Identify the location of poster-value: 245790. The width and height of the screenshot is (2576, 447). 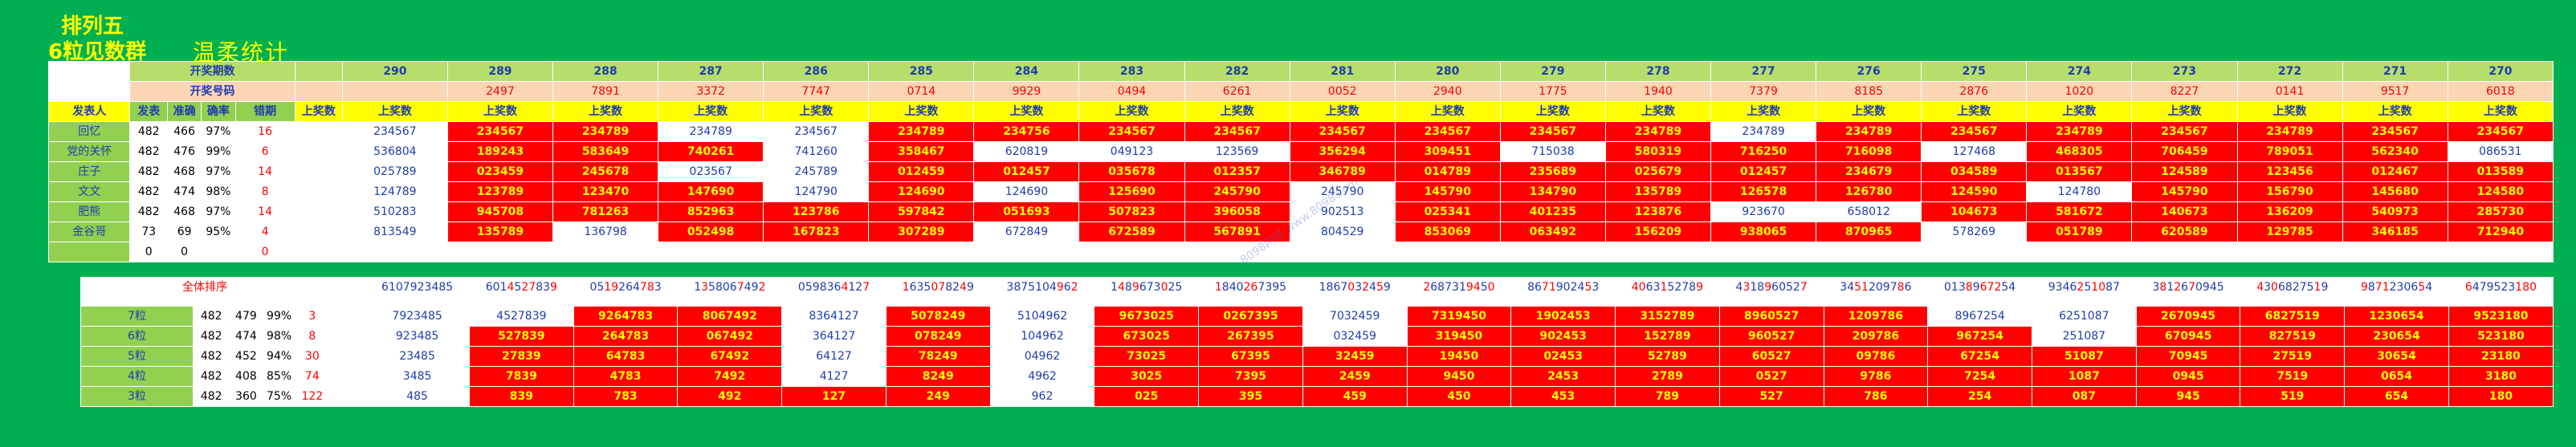
(1342, 191).